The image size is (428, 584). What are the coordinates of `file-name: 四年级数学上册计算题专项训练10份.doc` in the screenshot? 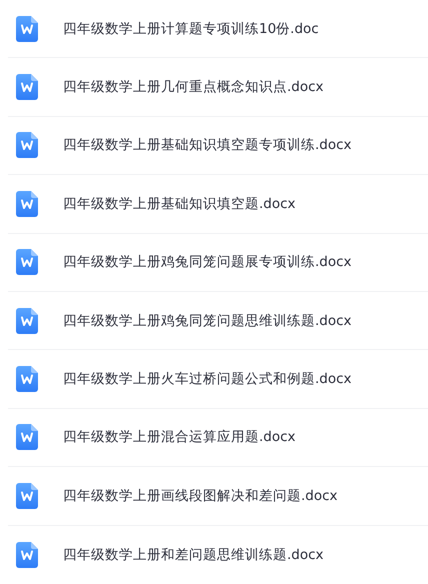 It's located at (191, 29).